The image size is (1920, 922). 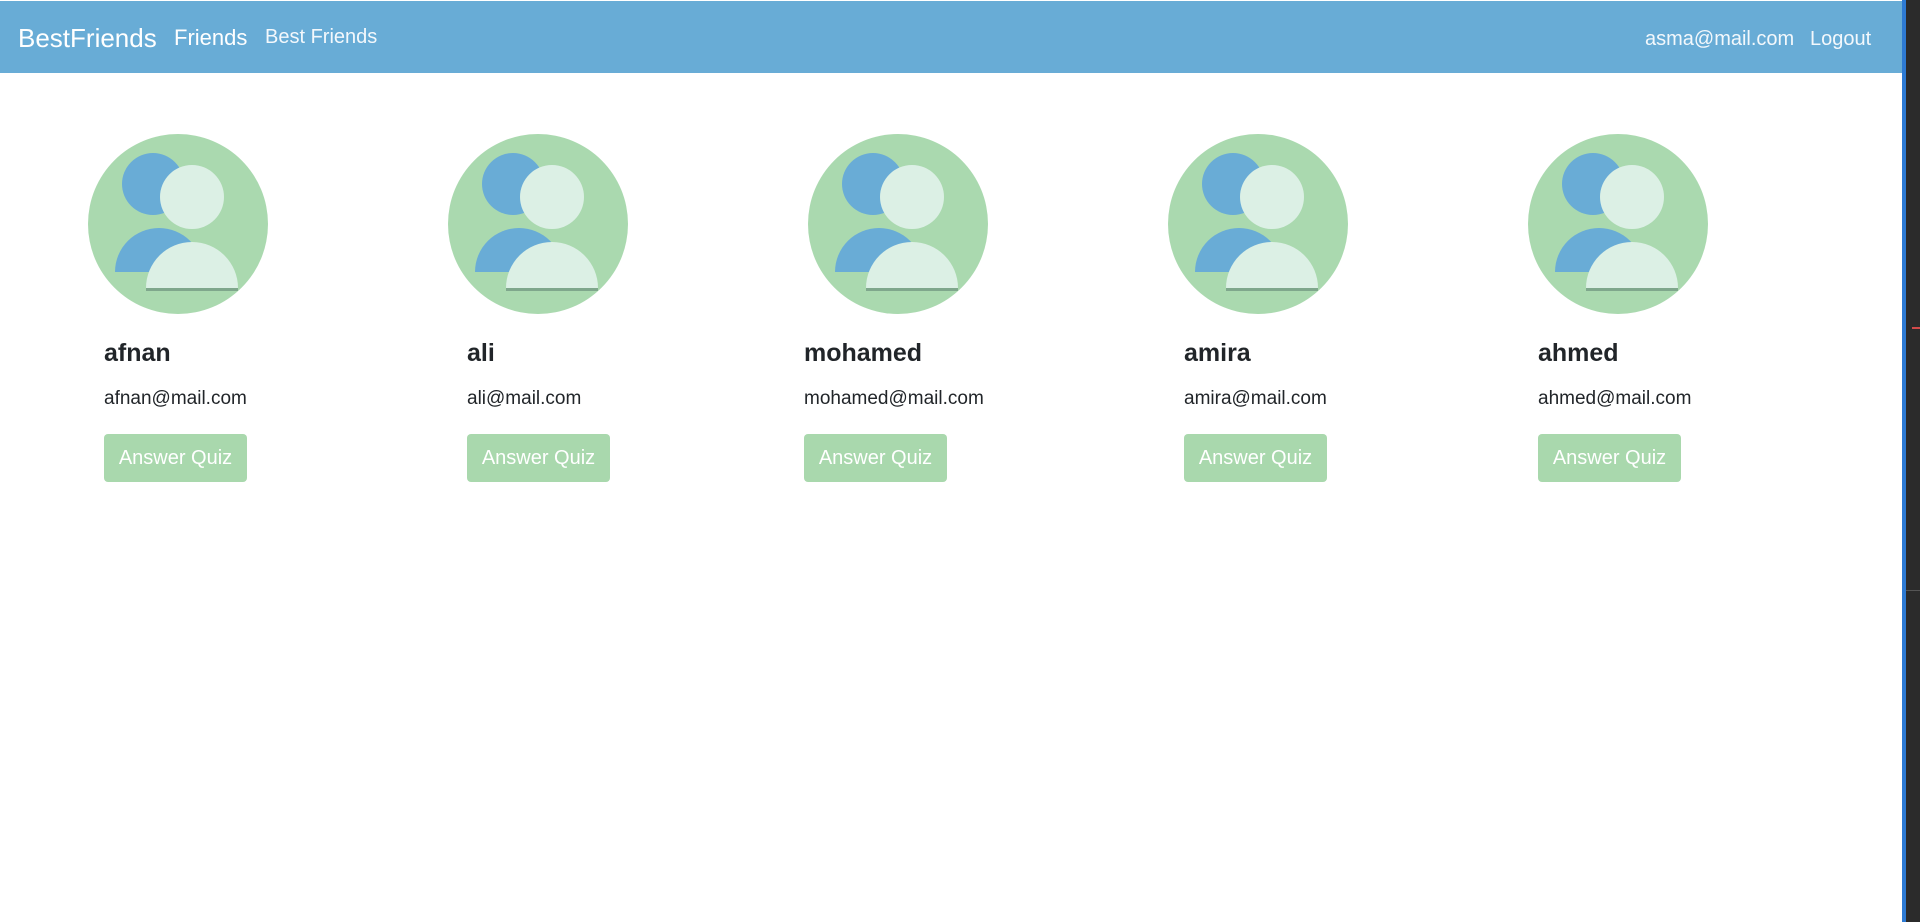 I want to click on nav-link-friends: Friends, so click(x=210, y=38).